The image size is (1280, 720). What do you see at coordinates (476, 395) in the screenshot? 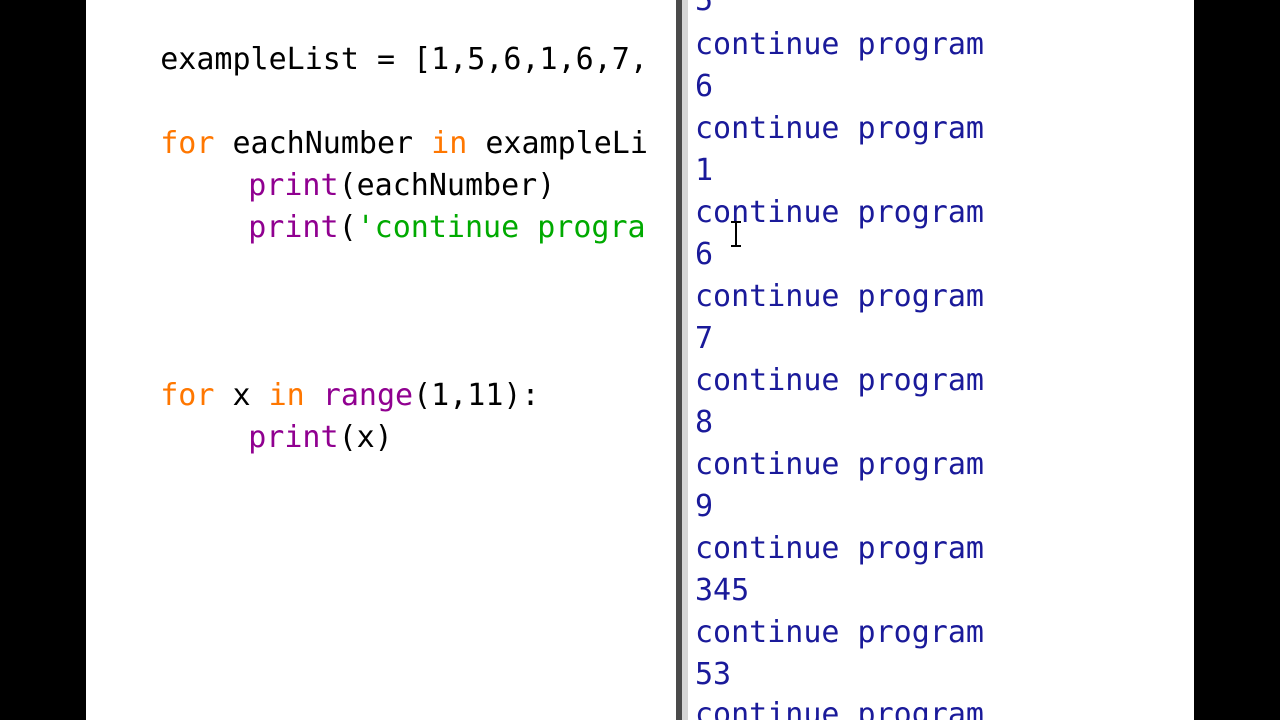
I see `code-text: (1,11):` at bounding box center [476, 395].